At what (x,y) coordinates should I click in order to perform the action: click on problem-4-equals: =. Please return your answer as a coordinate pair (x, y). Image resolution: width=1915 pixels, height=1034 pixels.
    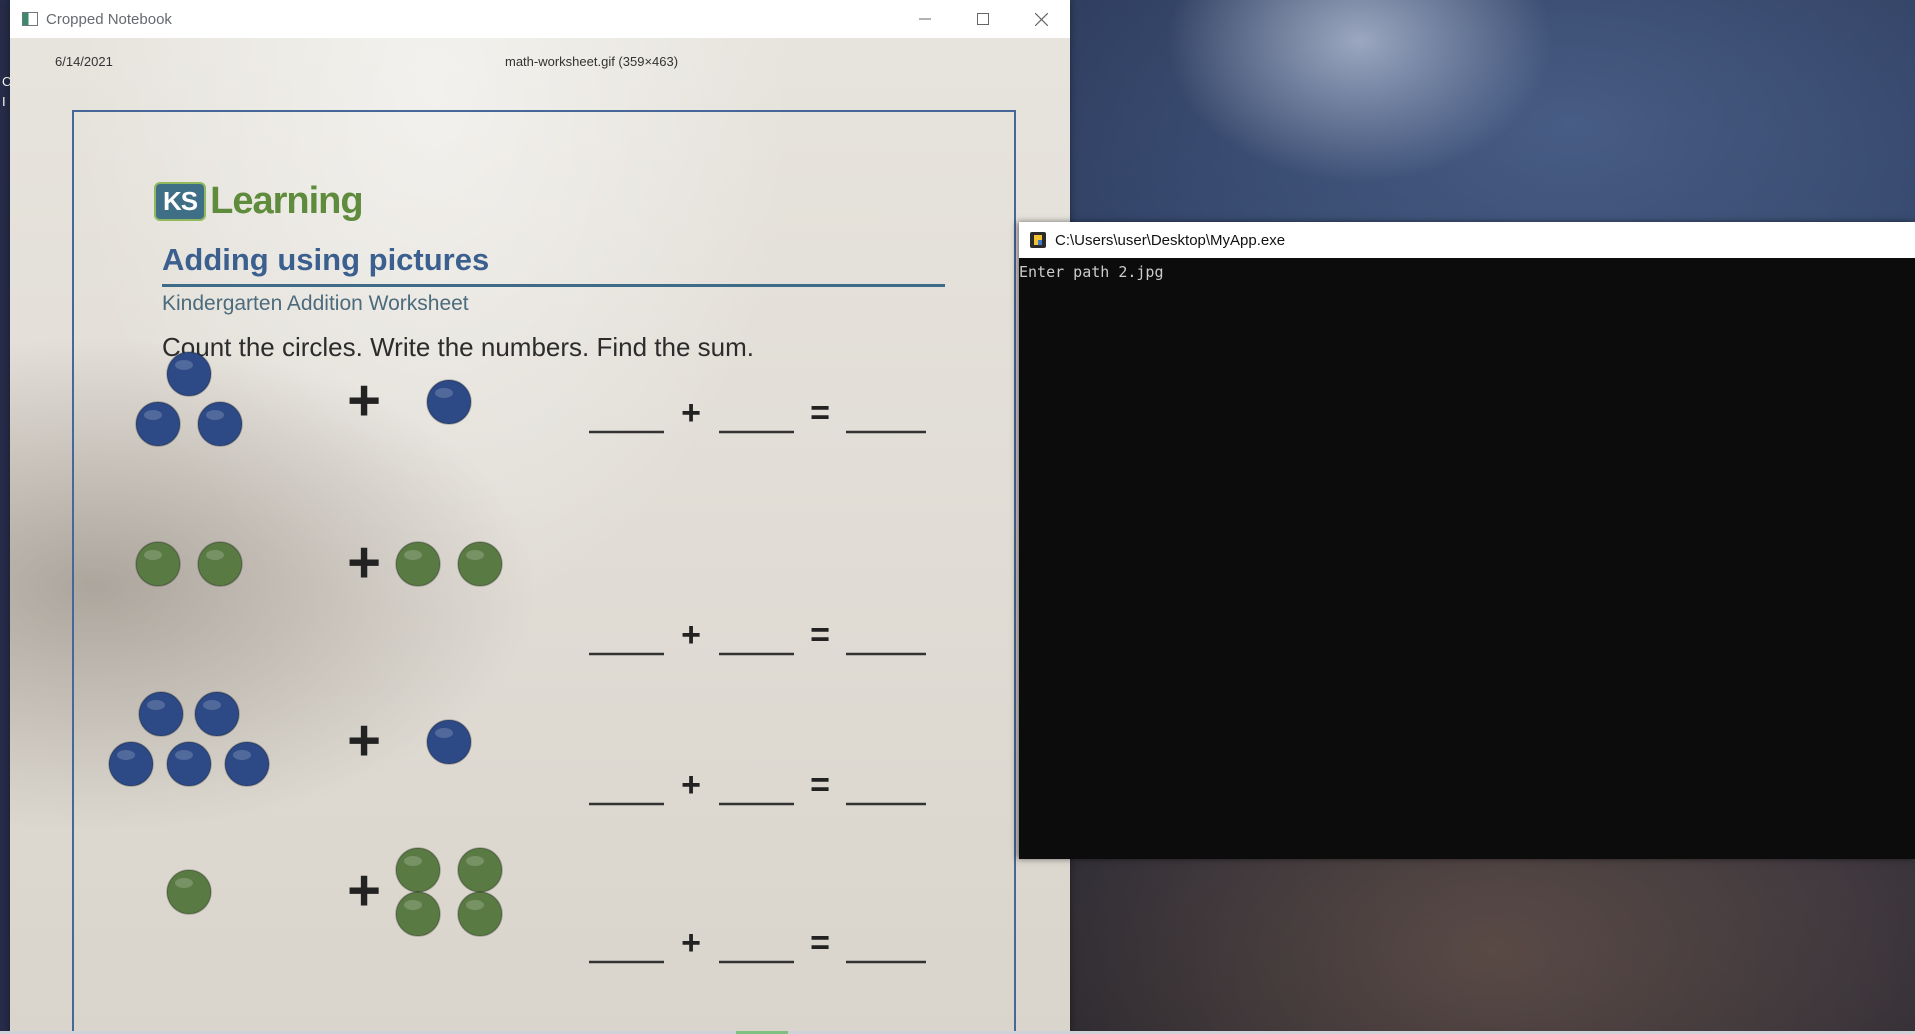
    Looking at the image, I should click on (820, 943).